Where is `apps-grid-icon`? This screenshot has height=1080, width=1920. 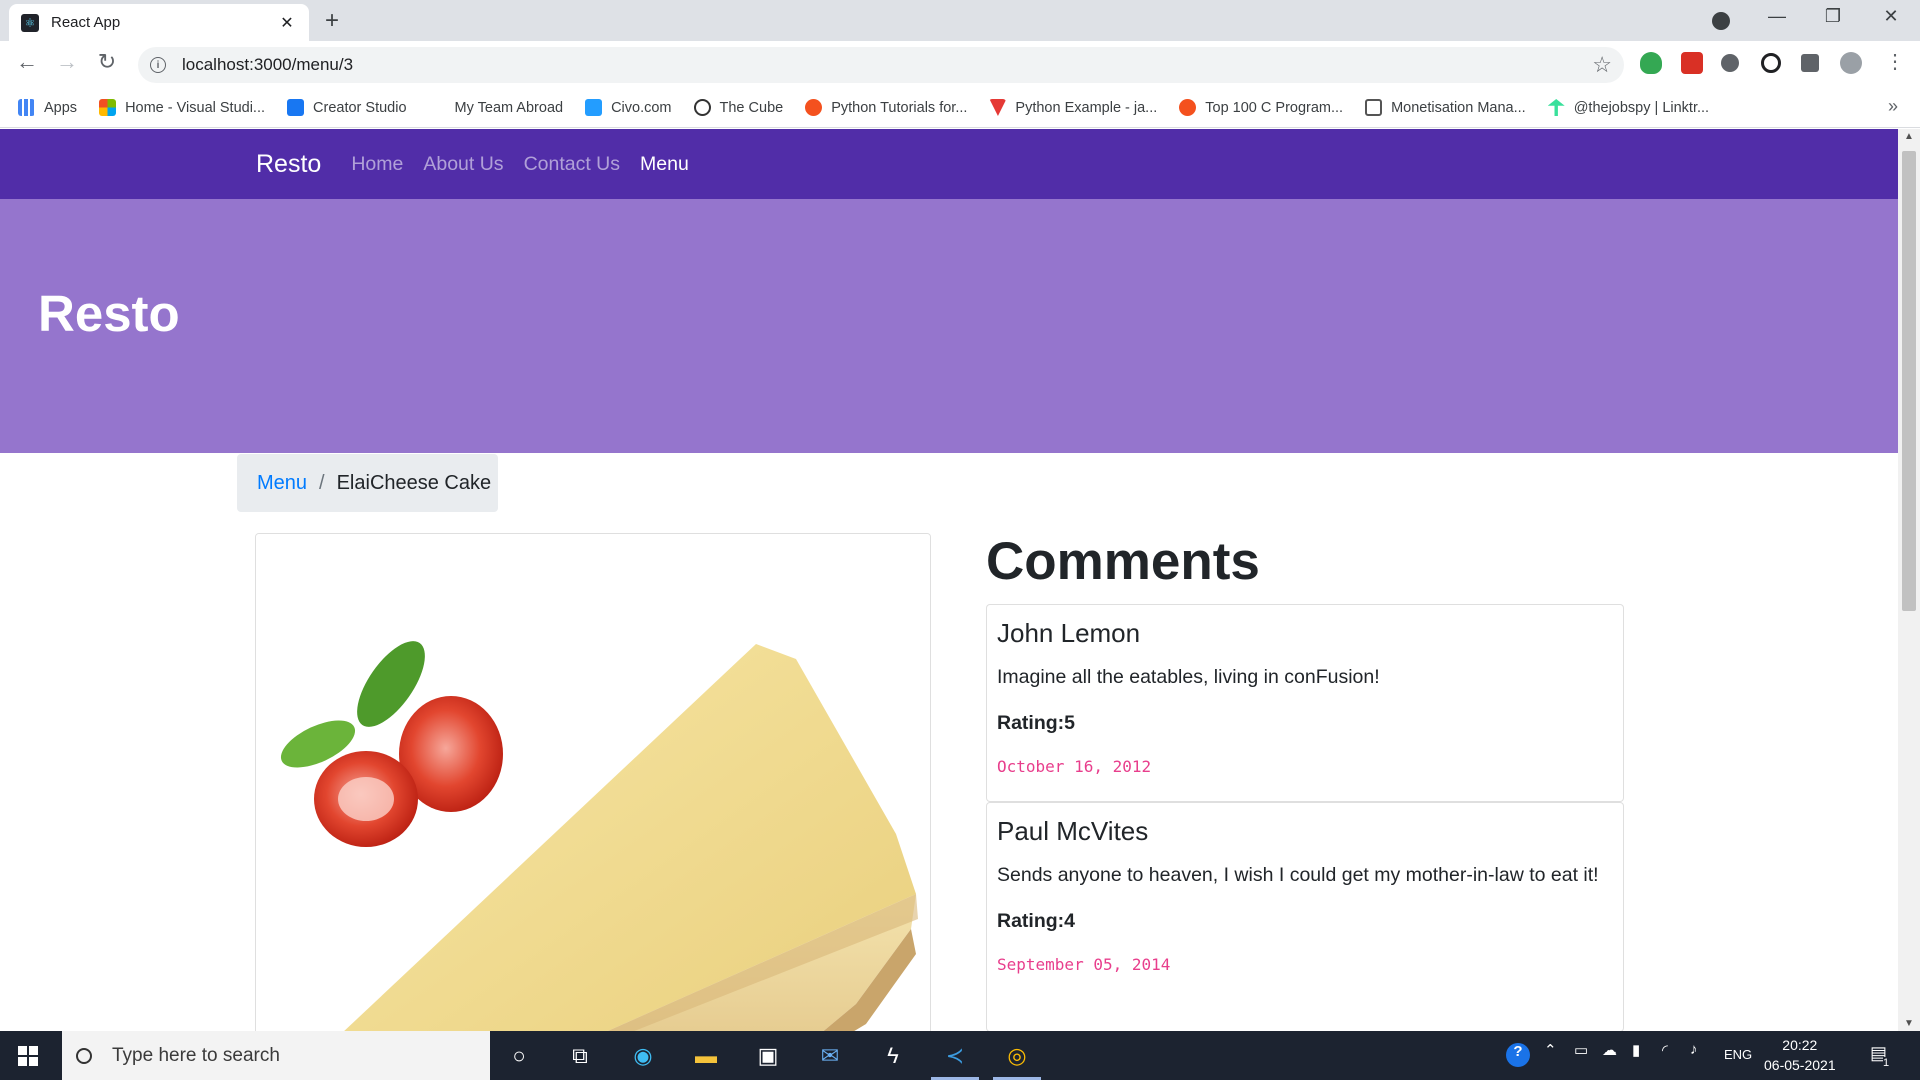
apps-grid-icon is located at coordinates (26, 107).